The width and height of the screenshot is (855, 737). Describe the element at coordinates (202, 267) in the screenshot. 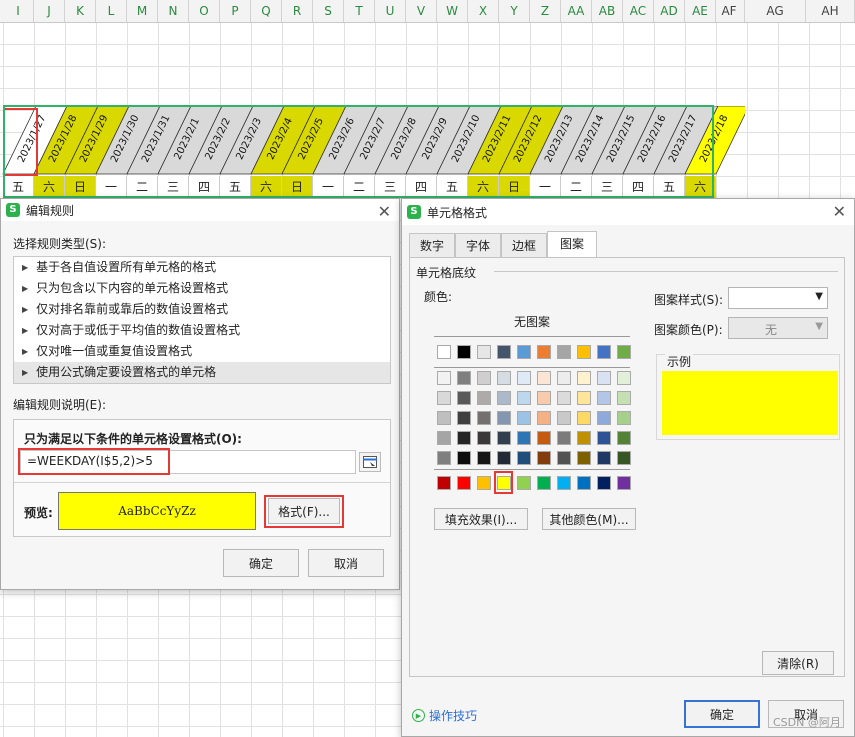

I see `rule-type-item: ▶ 基于各自值设置所有单元格的格式` at that location.